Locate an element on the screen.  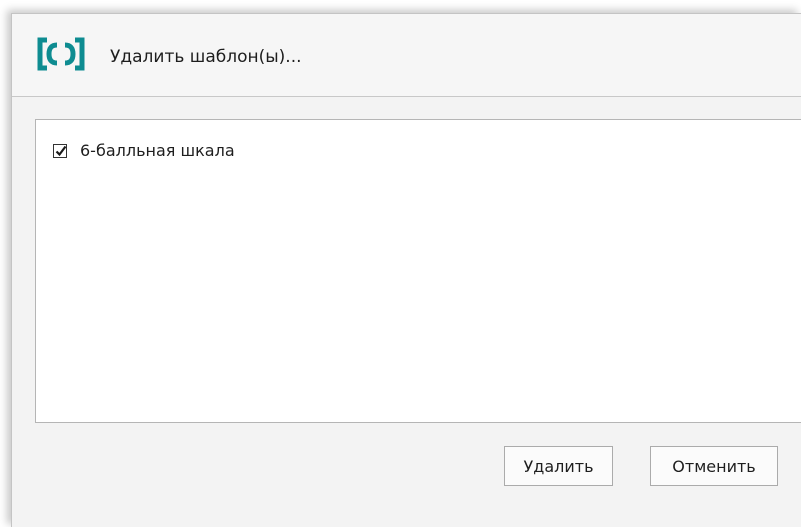
template-checkbox is located at coordinates (60, 150).